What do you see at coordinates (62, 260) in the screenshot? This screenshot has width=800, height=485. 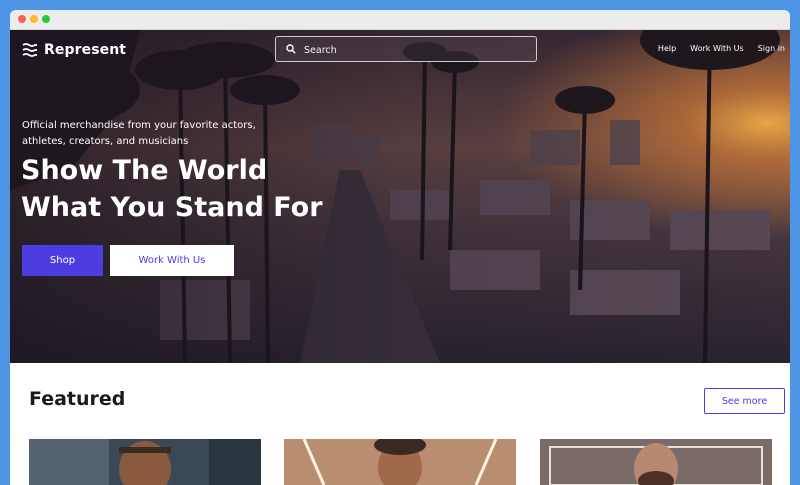 I see `shop-button: Shop` at bounding box center [62, 260].